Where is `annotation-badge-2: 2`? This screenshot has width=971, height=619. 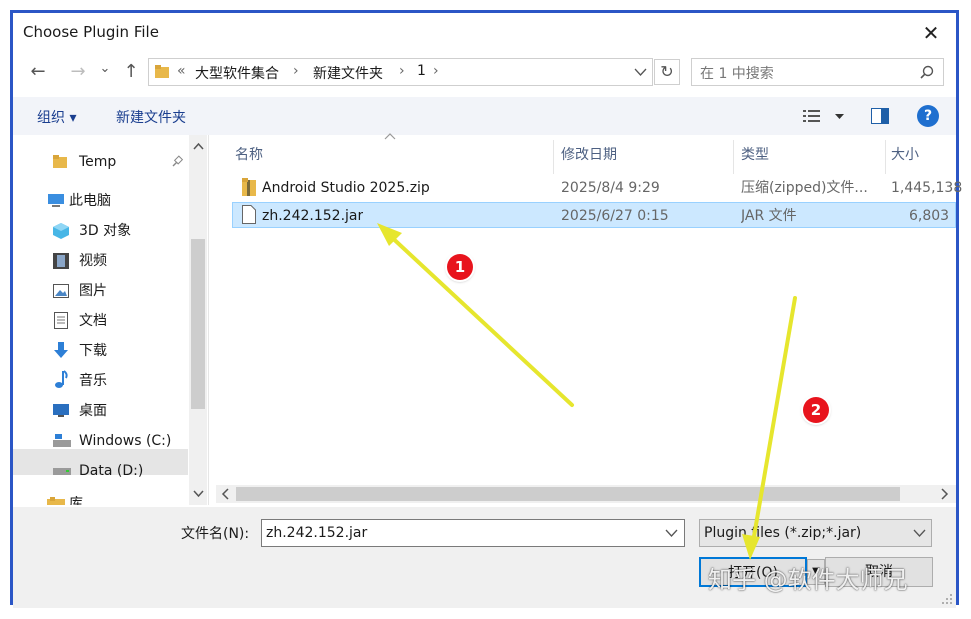
annotation-badge-2: 2 is located at coordinates (816, 410).